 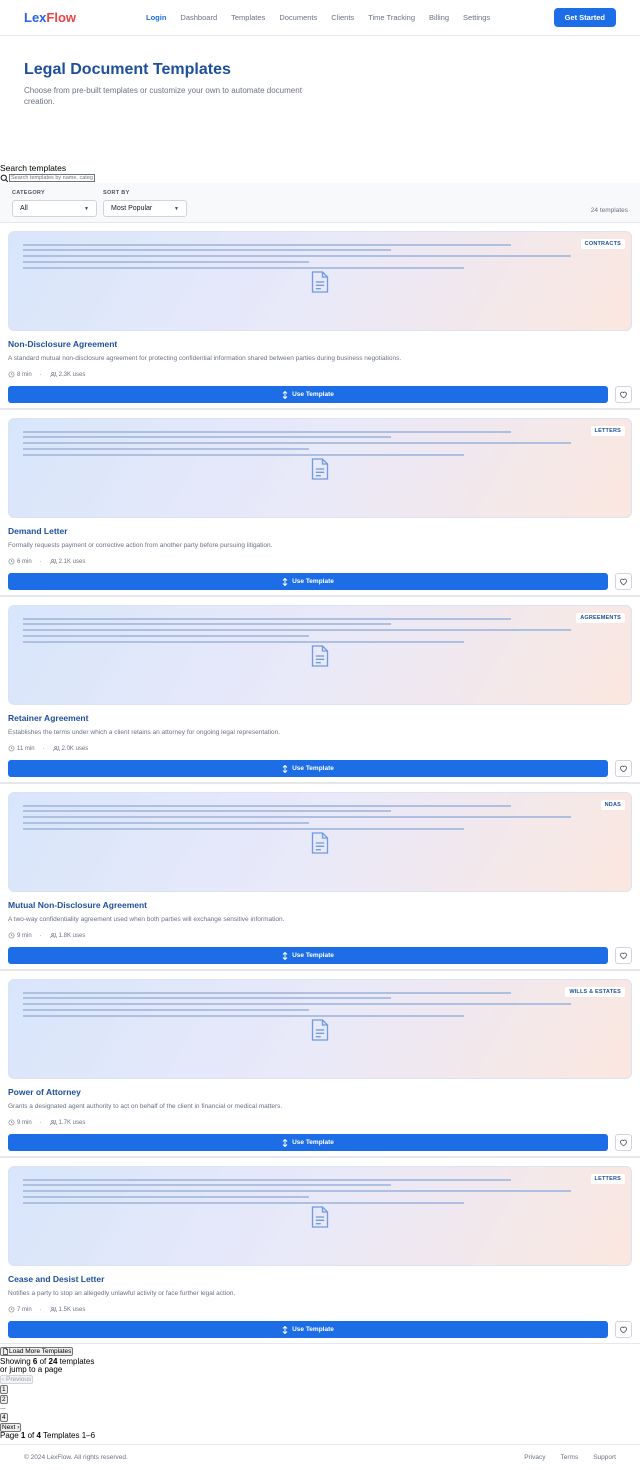 I want to click on nav-dashboard: Dashboard, so click(x=198, y=17).